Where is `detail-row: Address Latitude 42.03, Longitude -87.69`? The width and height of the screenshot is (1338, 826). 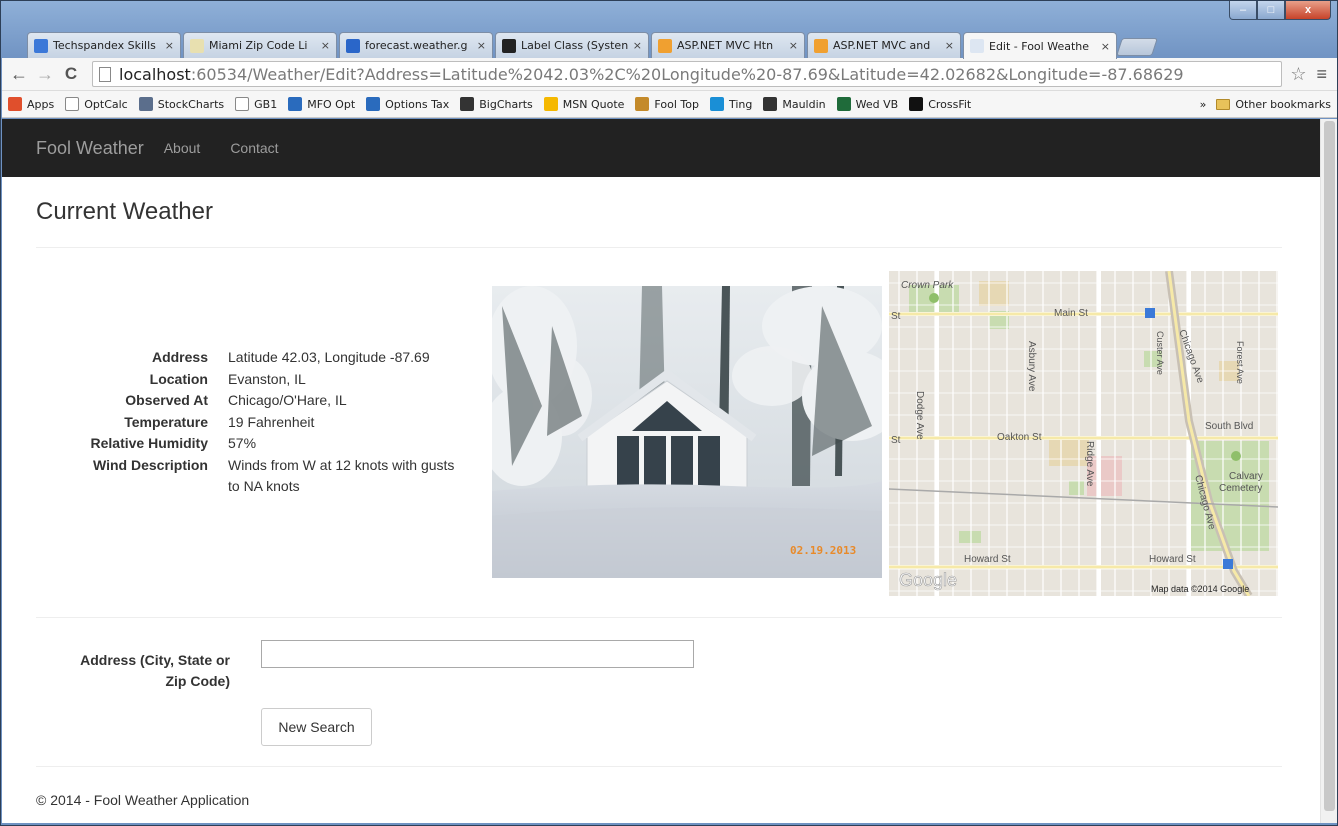
detail-row: Address Latitude 42.03, Longitude -87.69 is located at coordinates (242, 358).